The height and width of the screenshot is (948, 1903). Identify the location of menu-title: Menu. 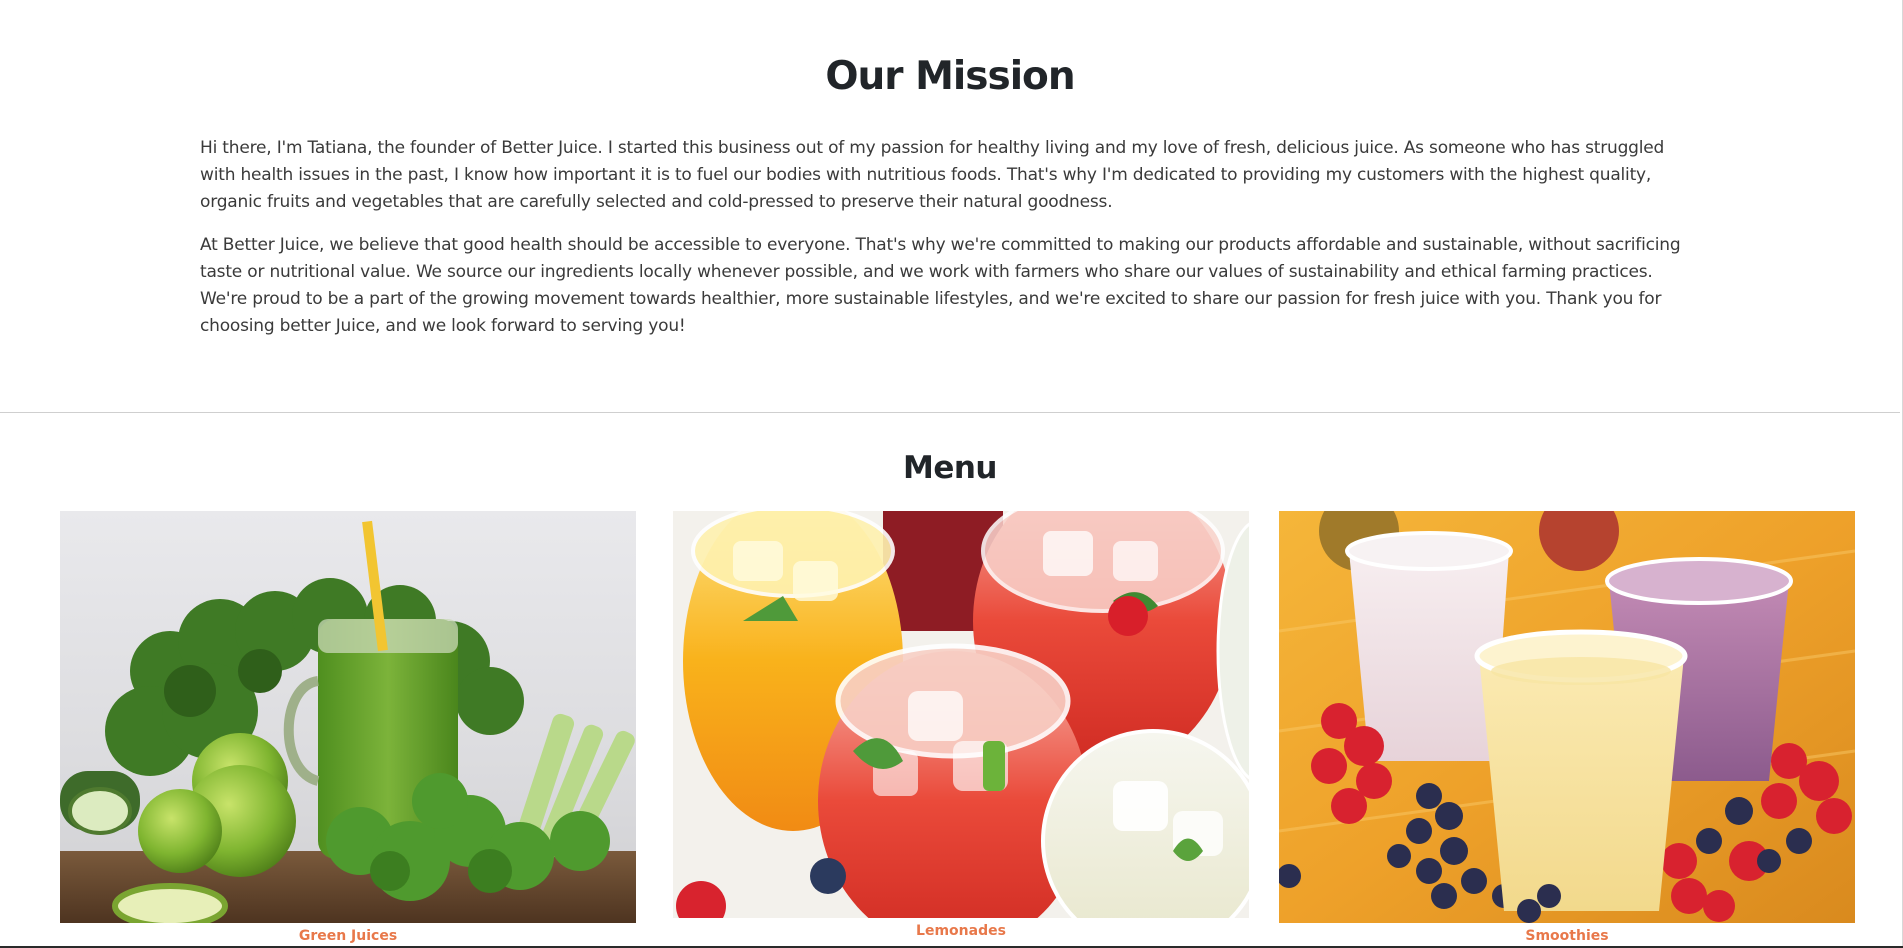
(950, 468).